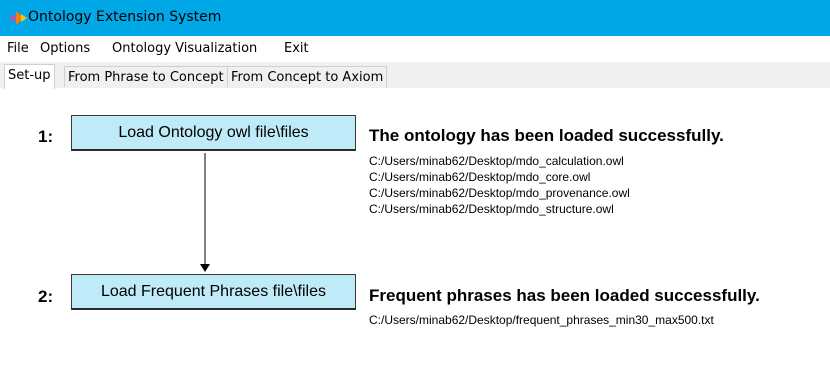 This screenshot has width=830, height=377. What do you see at coordinates (65, 48) in the screenshot?
I see `menu-options: Options` at bounding box center [65, 48].